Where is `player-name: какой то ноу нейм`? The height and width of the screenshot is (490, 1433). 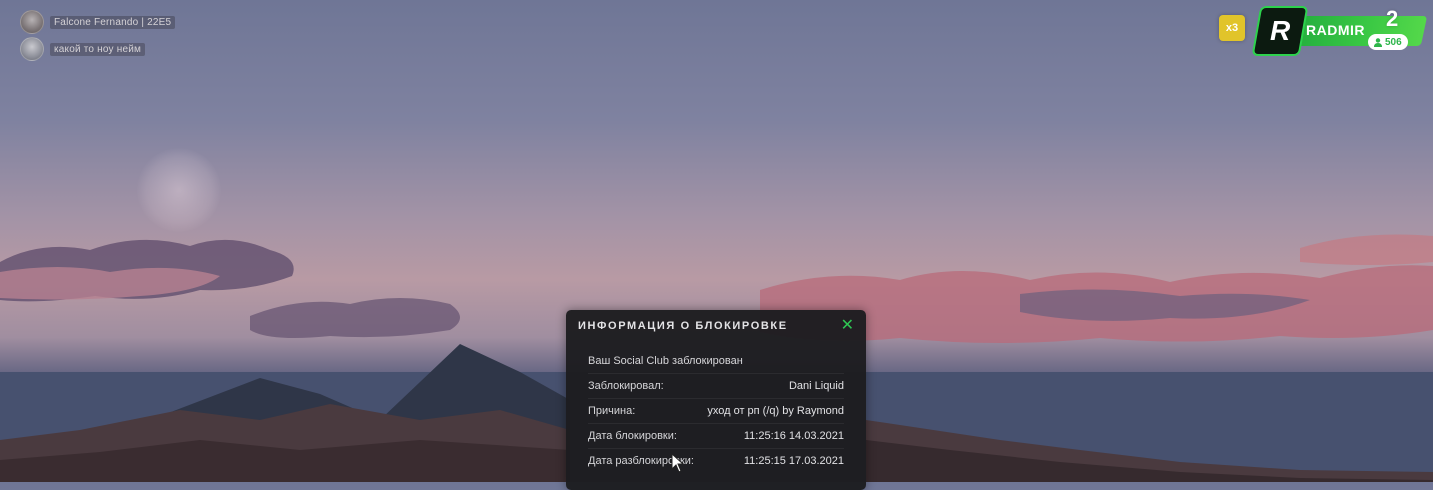
player-name: какой то ноу нейм is located at coordinates (98, 49).